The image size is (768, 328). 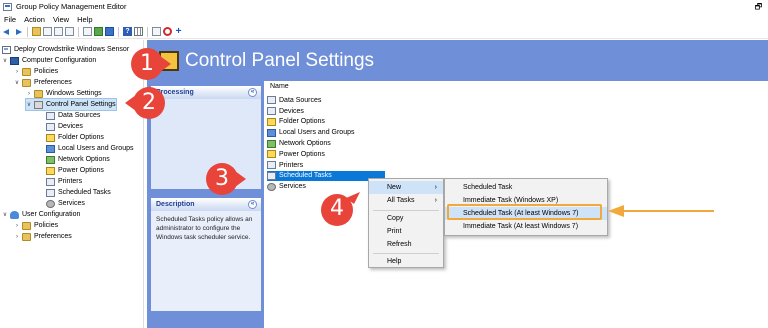 I want to click on doc-icon, so click(x=47, y=31).